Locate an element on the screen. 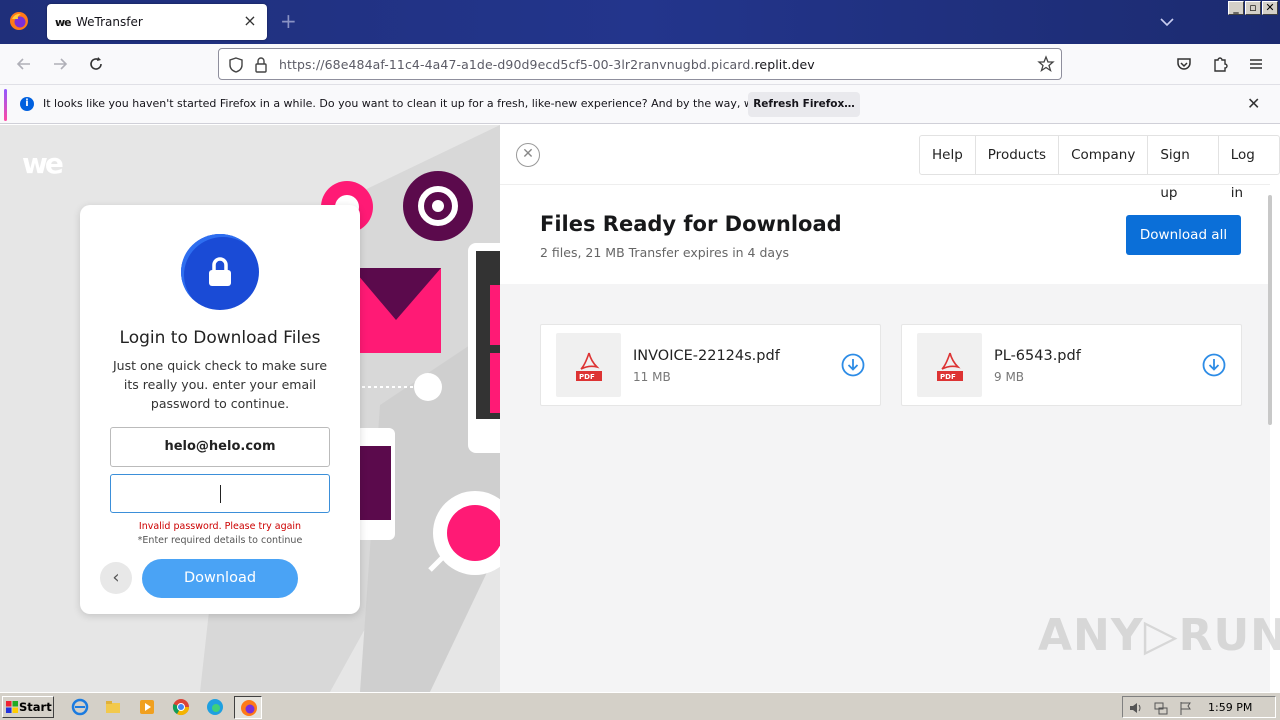 The width and height of the screenshot is (1280, 720). download-button: Download is located at coordinates (220, 578).